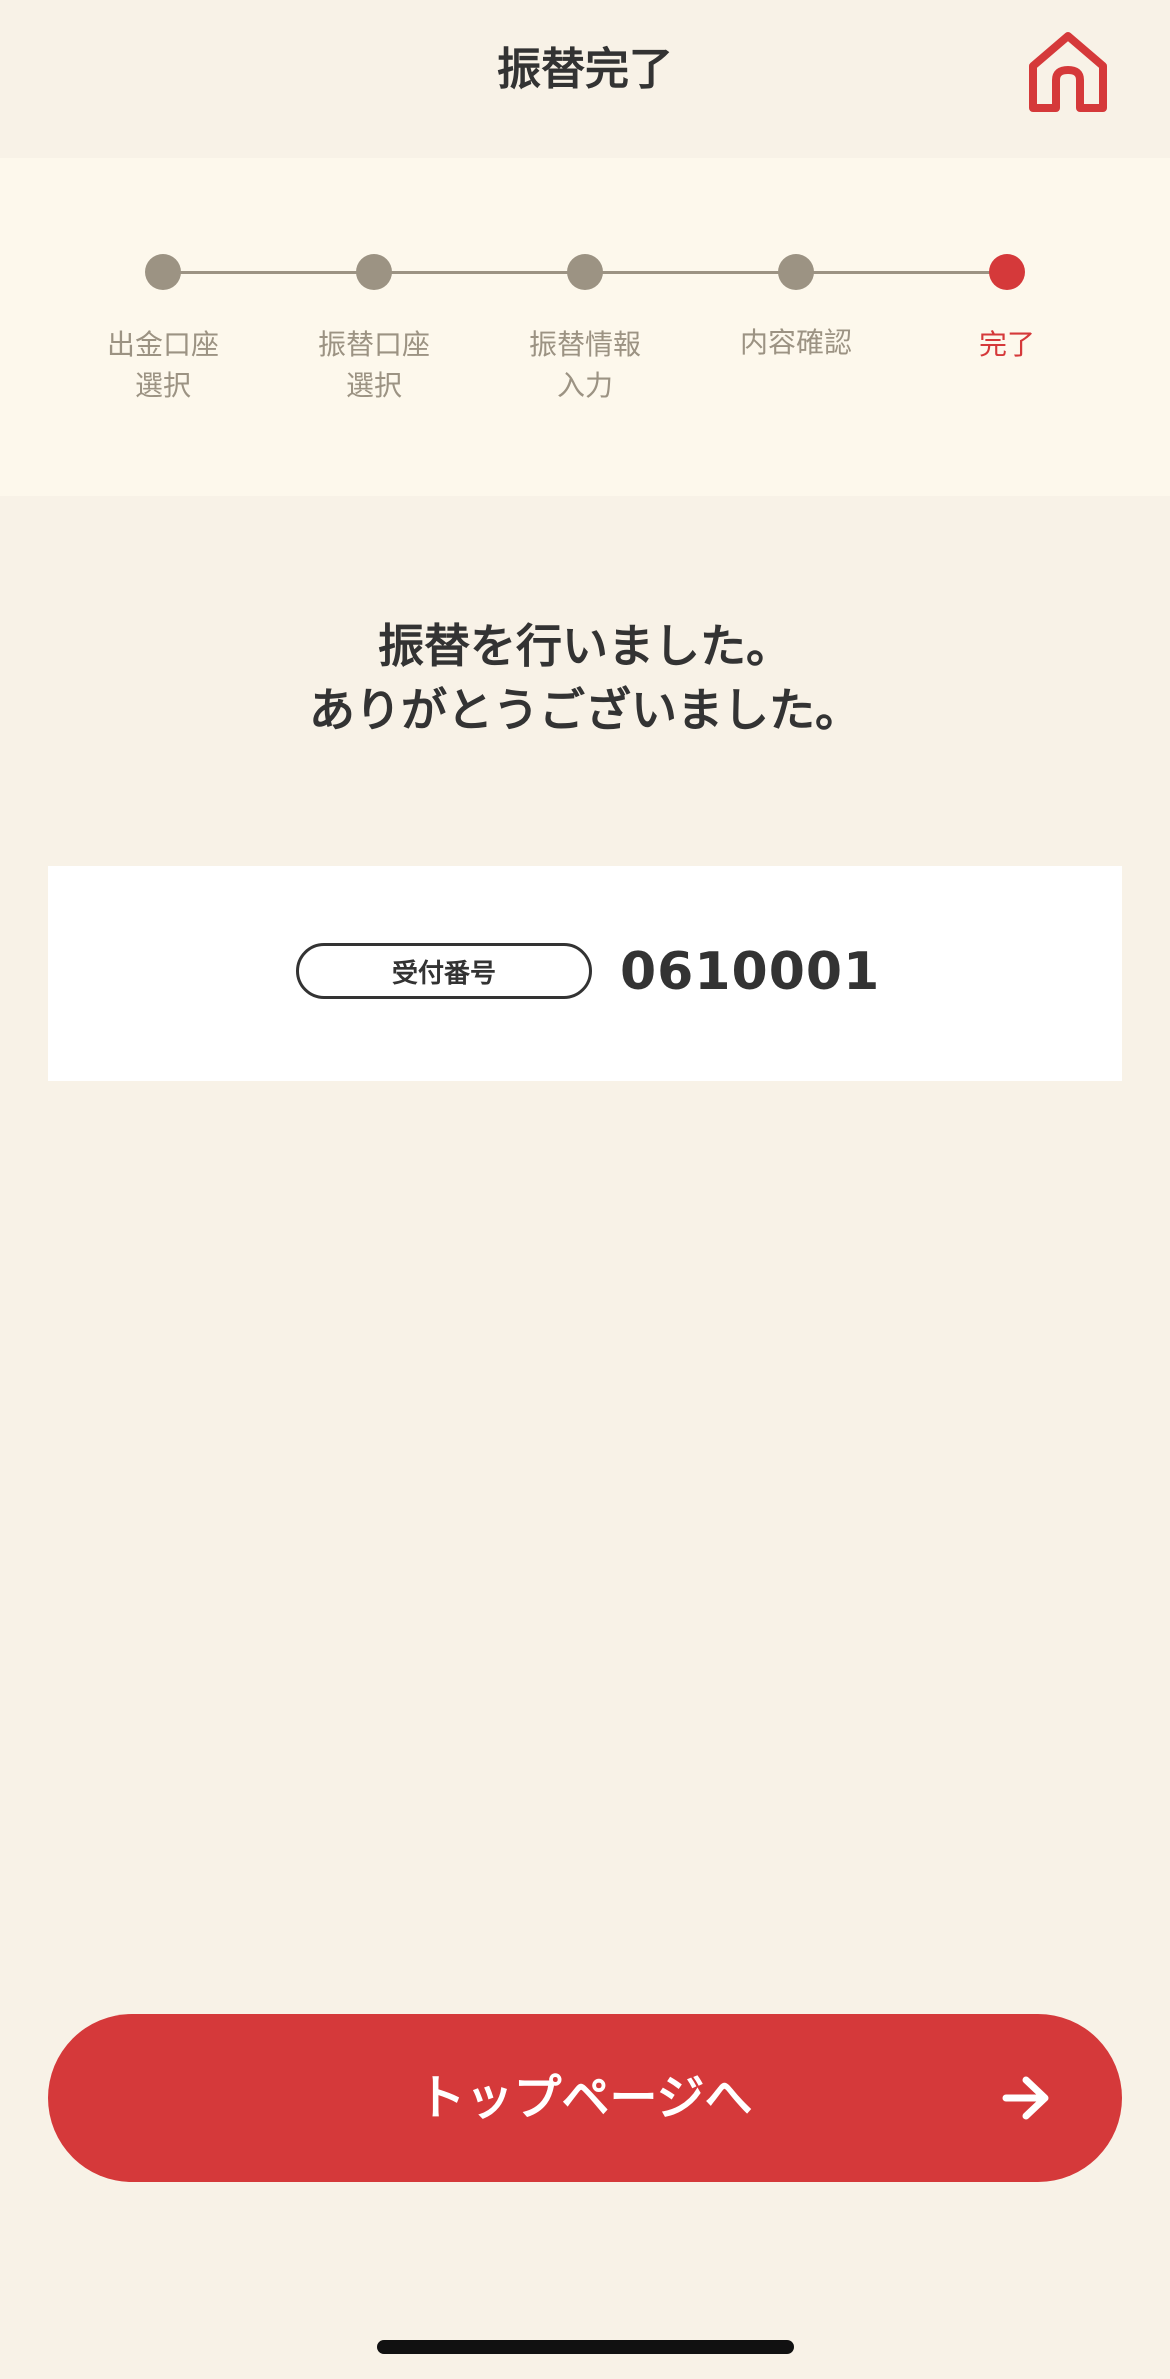  I want to click on page-title: 振替完了, so click(585, 69).